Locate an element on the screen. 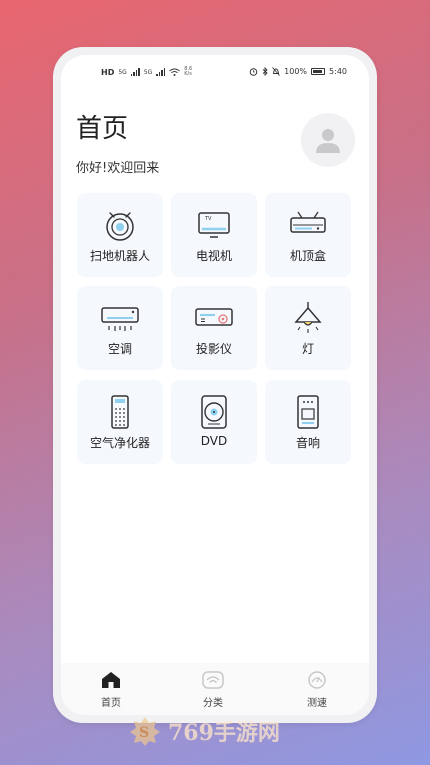  device-tile-robot-vacuum: 扫地机器人 is located at coordinates (120, 235).